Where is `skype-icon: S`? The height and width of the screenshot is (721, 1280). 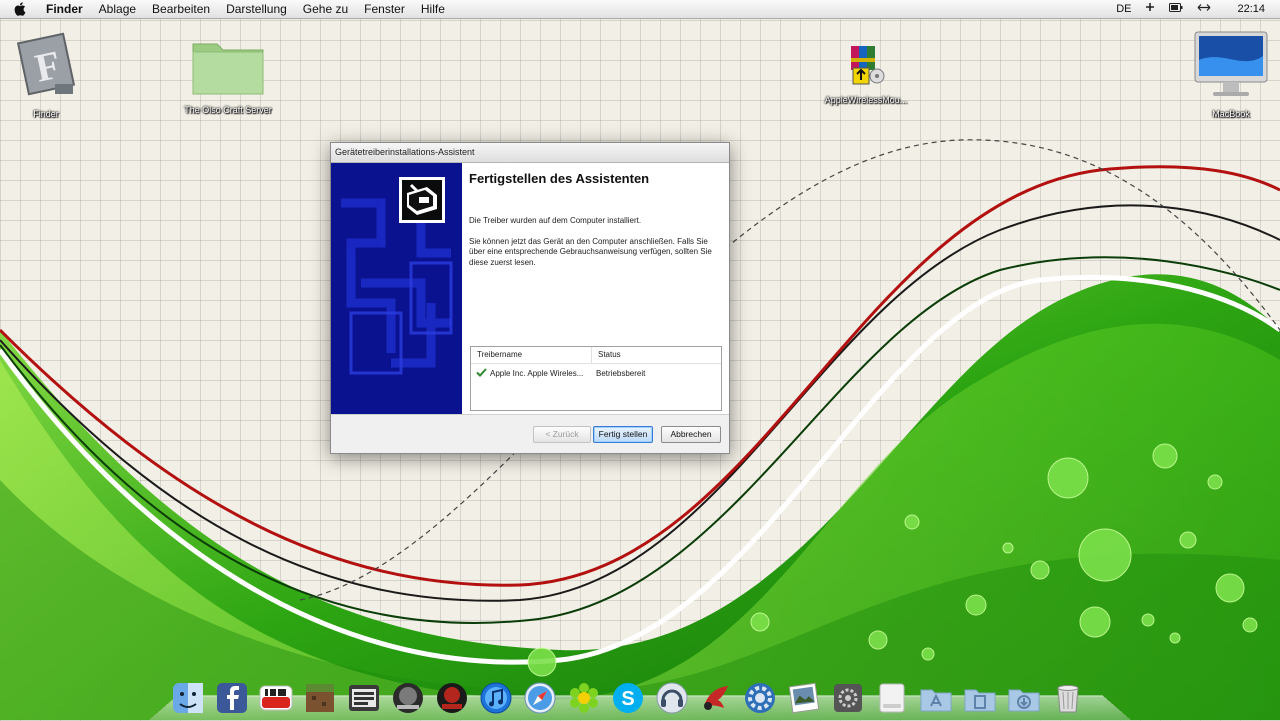
skype-icon: S is located at coordinates (628, 698).